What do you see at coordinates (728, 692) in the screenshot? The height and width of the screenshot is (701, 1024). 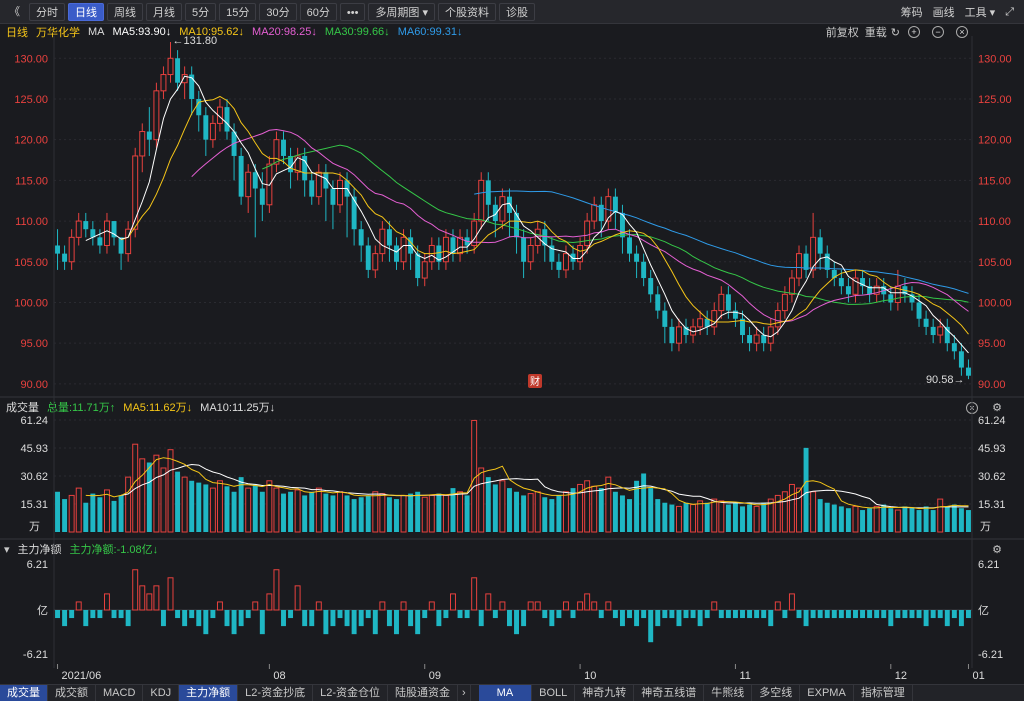 I see `overlay-tab-4: 牛熊线` at bounding box center [728, 692].